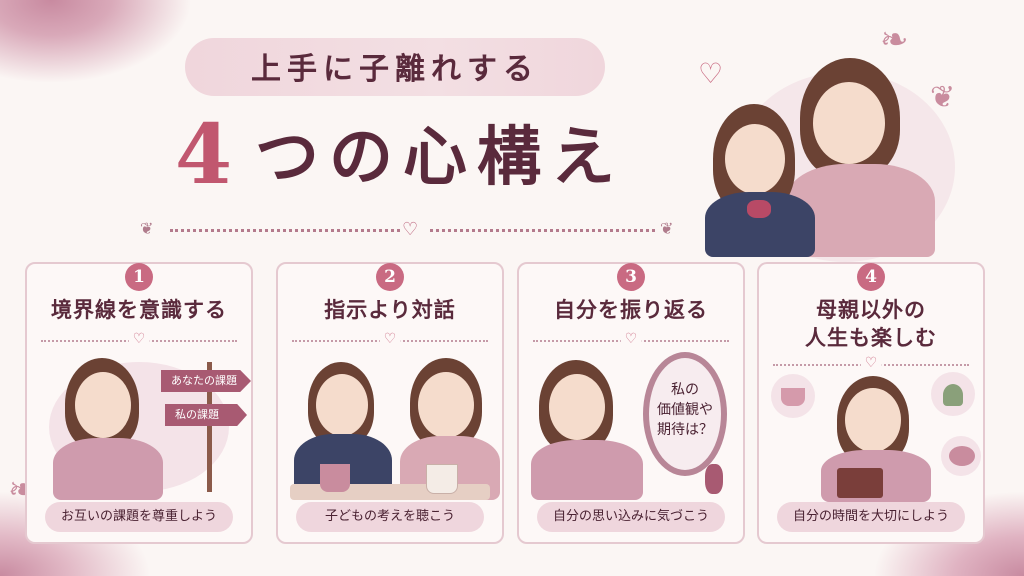 The image size is (1024, 576). Describe the element at coordinates (395, 69) in the screenshot. I see `subtitle: 上手に子離れする` at that location.